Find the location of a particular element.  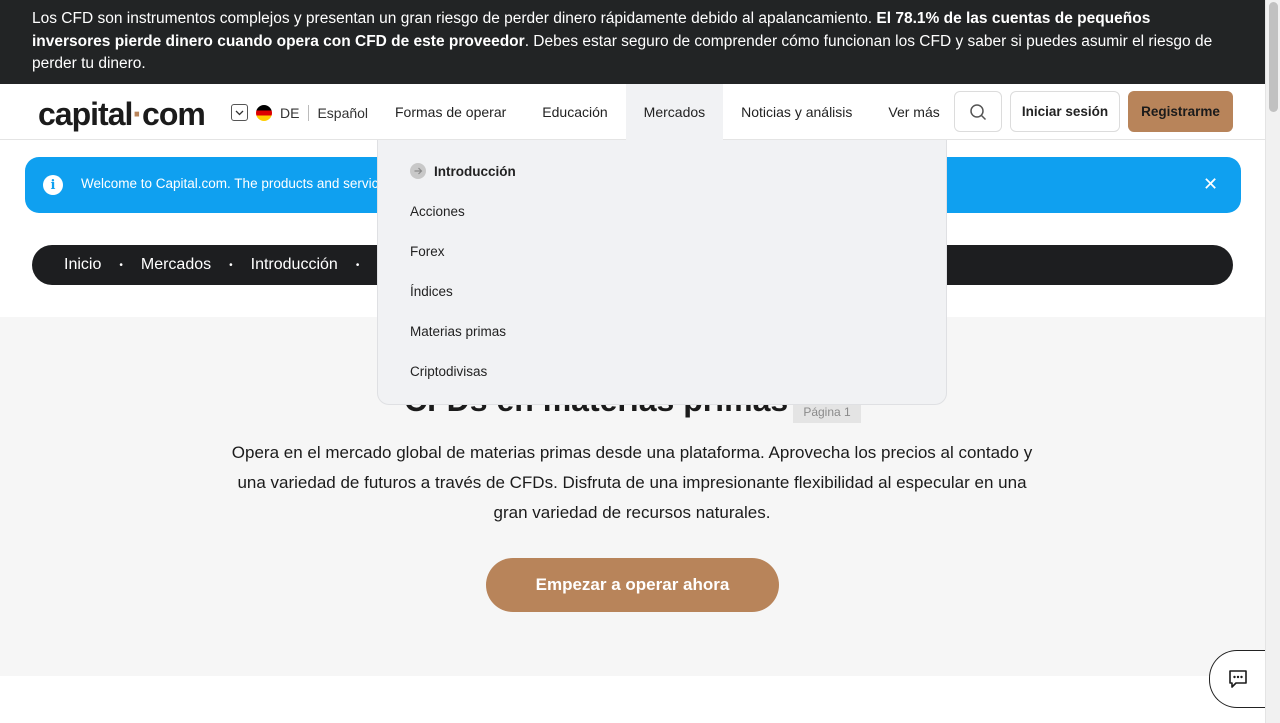

search-icon is located at coordinates (978, 111).